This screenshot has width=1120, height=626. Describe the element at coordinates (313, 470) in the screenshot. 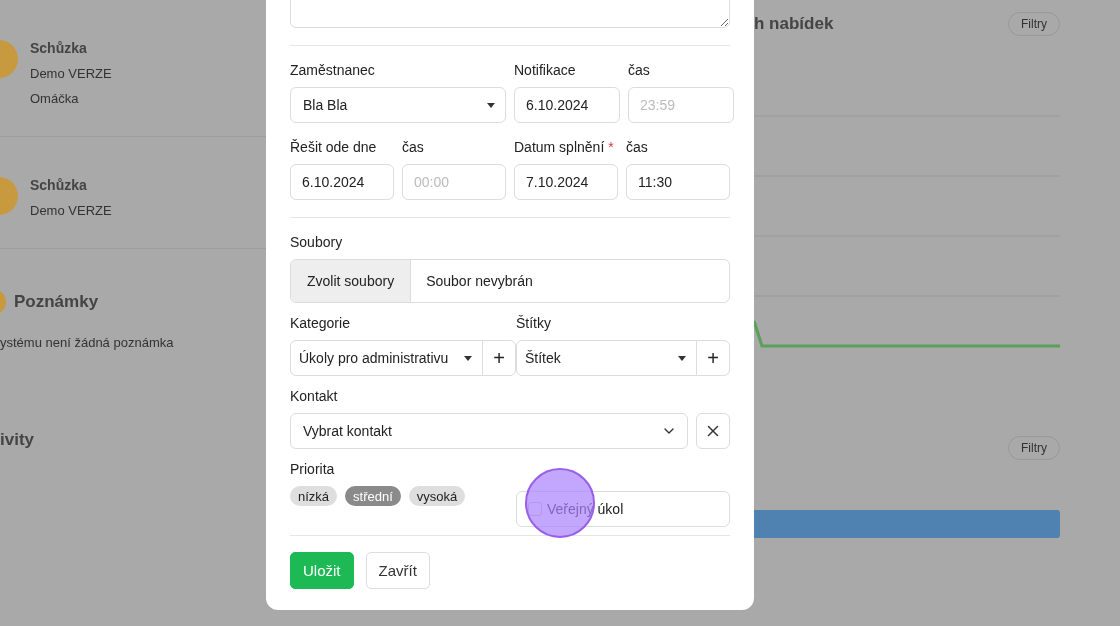

I see `field-label: Priorita` at that location.